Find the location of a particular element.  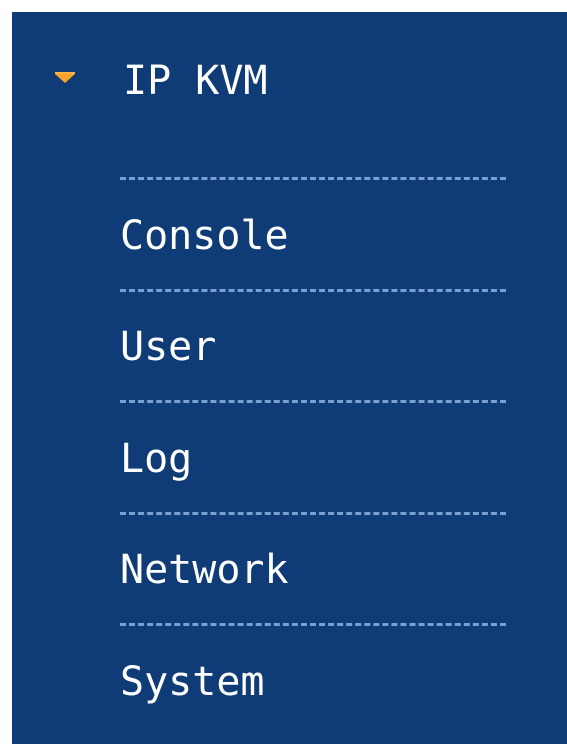

menu-item-label: System is located at coordinates (192, 682).